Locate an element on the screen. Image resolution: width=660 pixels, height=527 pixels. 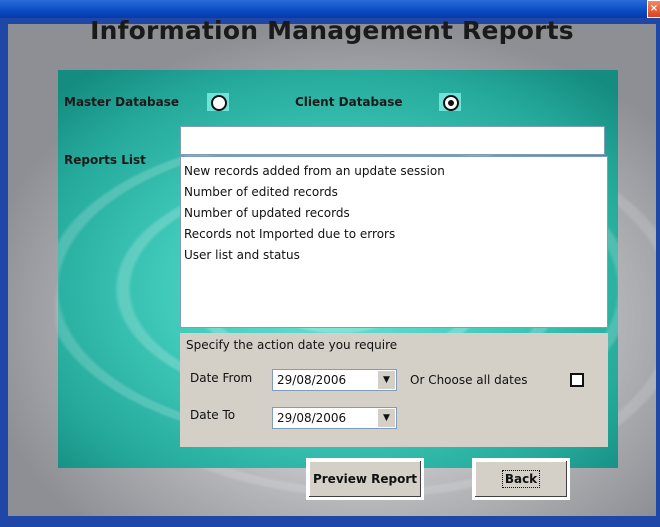
date-to-select: 29/08/2006 ▼ is located at coordinates (334, 418).